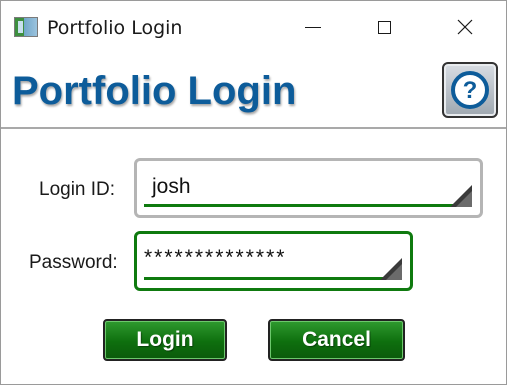  I want to click on login-id-underline, so click(305, 205).